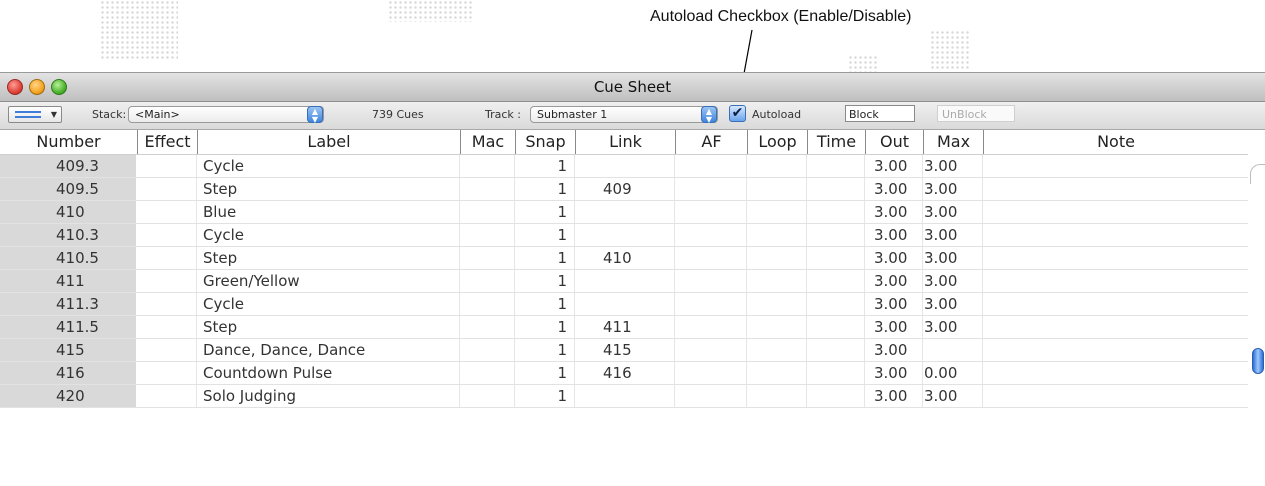  What do you see at coordinates (624, 350) in the screenshot?
I see `table-row: 415 Dance, Dance, Dance 1 415 3.00` at bounding box center [624, 350].